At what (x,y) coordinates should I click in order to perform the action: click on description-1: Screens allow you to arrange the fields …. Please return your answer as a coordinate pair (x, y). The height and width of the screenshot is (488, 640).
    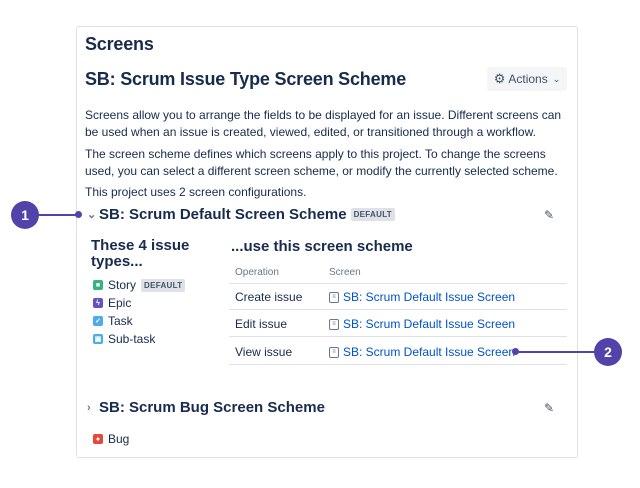
    Looking at the image, I should click on (323, 123).